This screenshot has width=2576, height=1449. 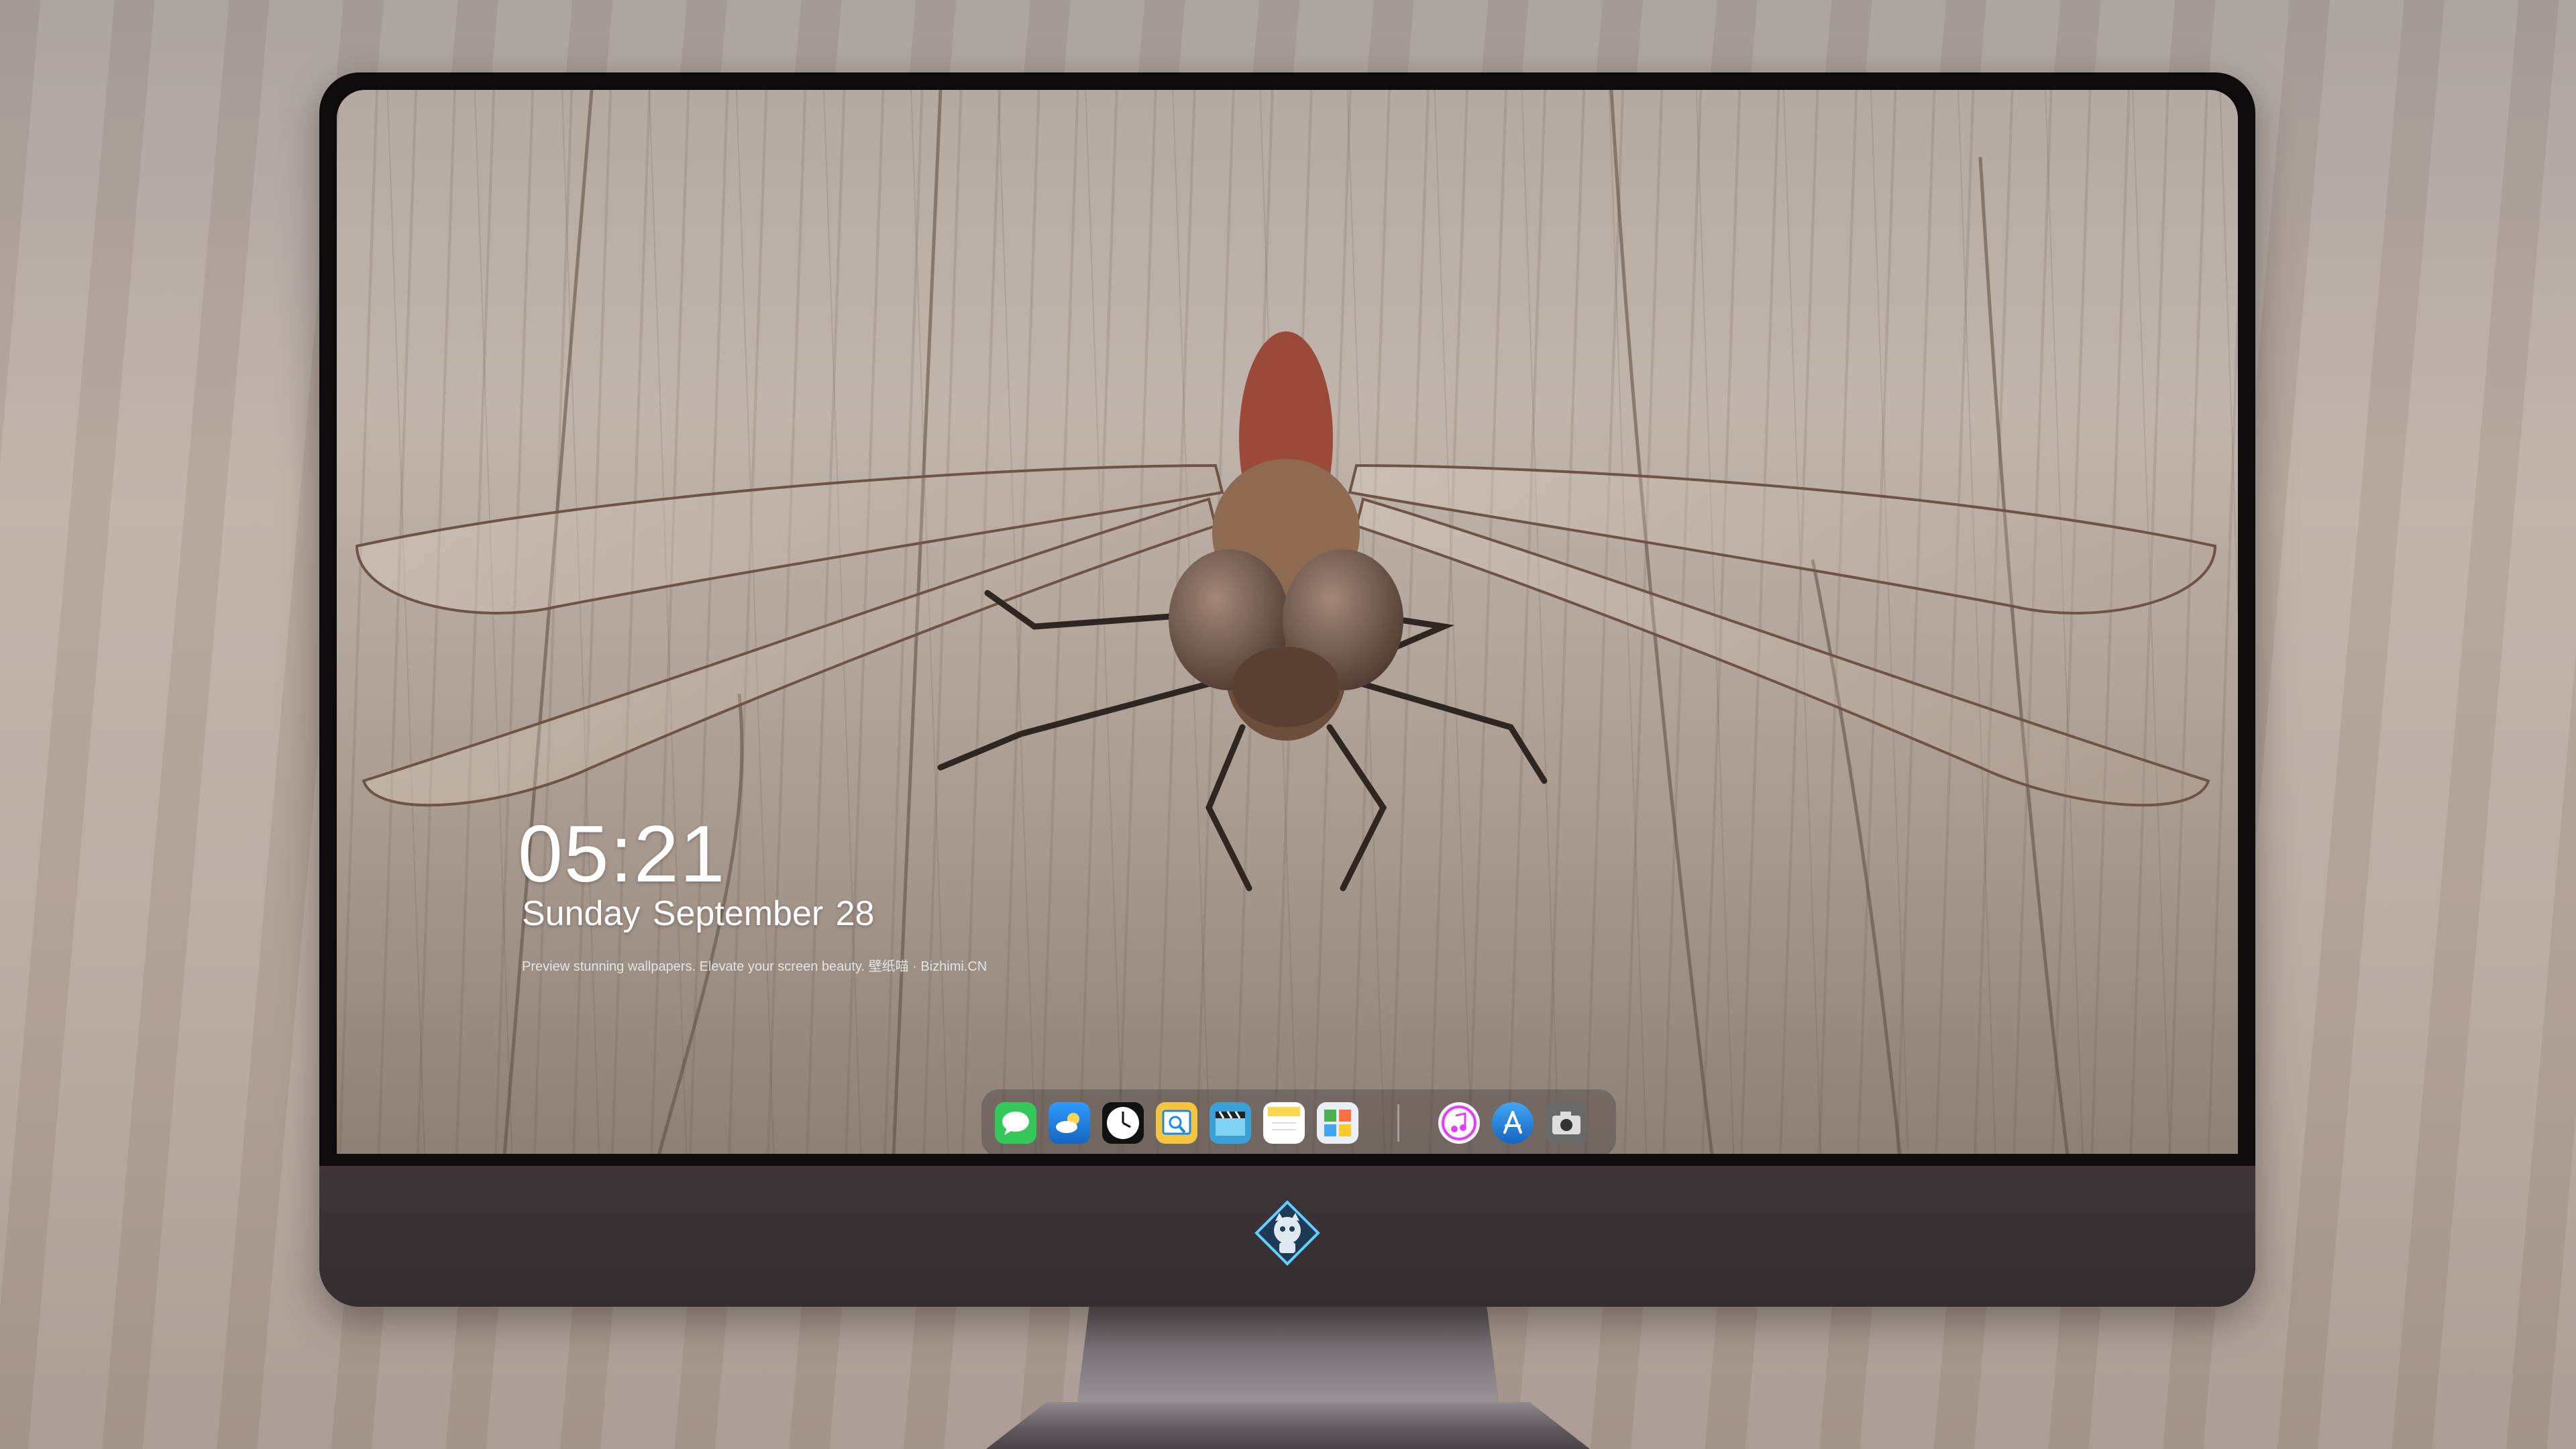 I want to click on appstore-icon, so click(x=1512, y=1122).